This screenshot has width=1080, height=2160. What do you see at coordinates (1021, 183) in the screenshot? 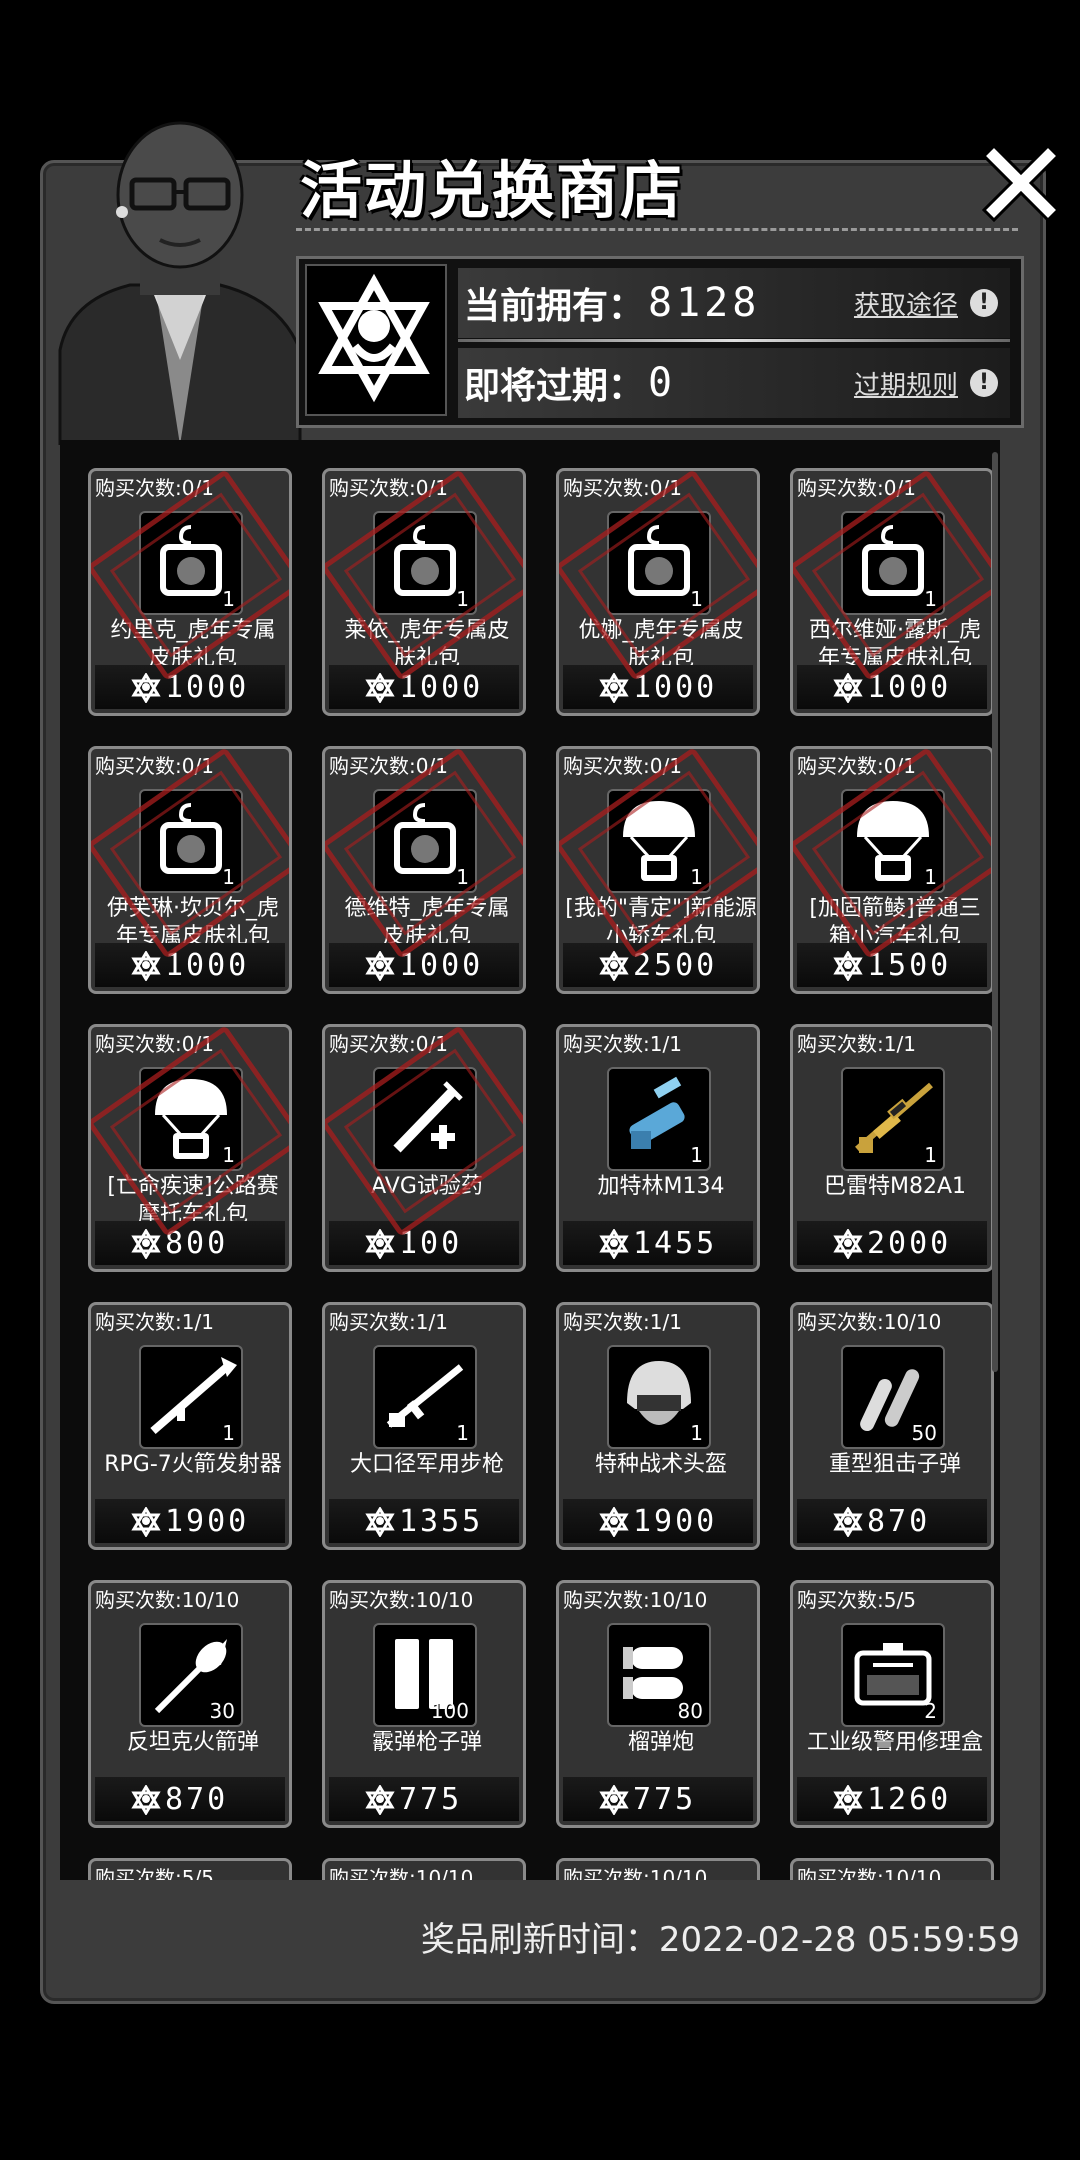
I see `close-icon` at bounding box center [1021, 183].